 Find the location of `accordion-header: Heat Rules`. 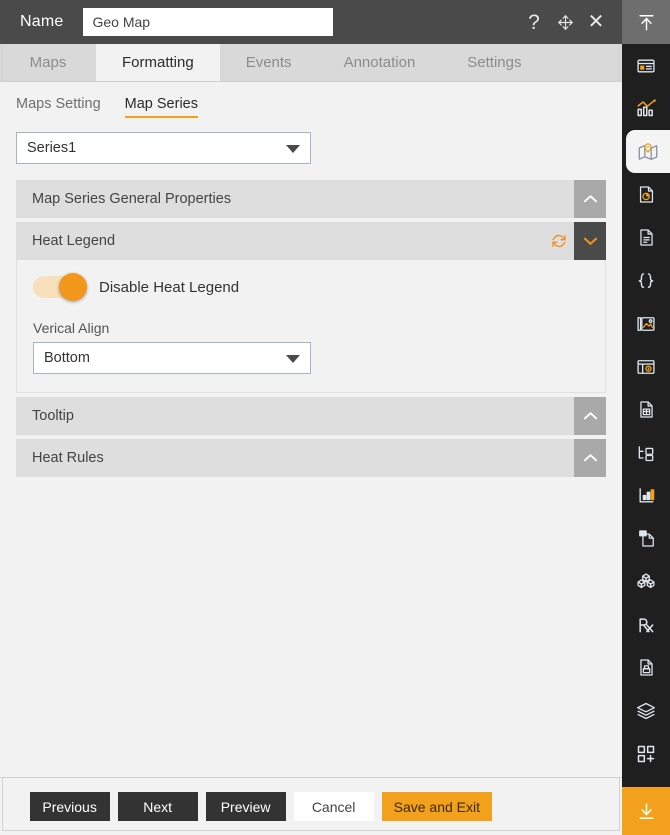

accordion-header: Heat Rules is located at coordinates (311, 458).